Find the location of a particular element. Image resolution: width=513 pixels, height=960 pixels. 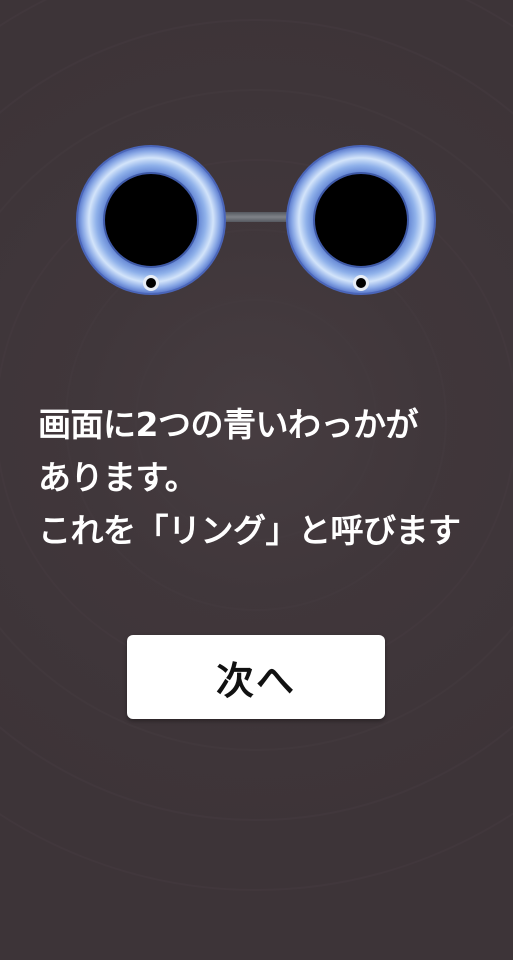

tutorial-message: 画面に2つの青いわっかが あります。 これを「リング」と呼びます is located at coordinates (263, 477).